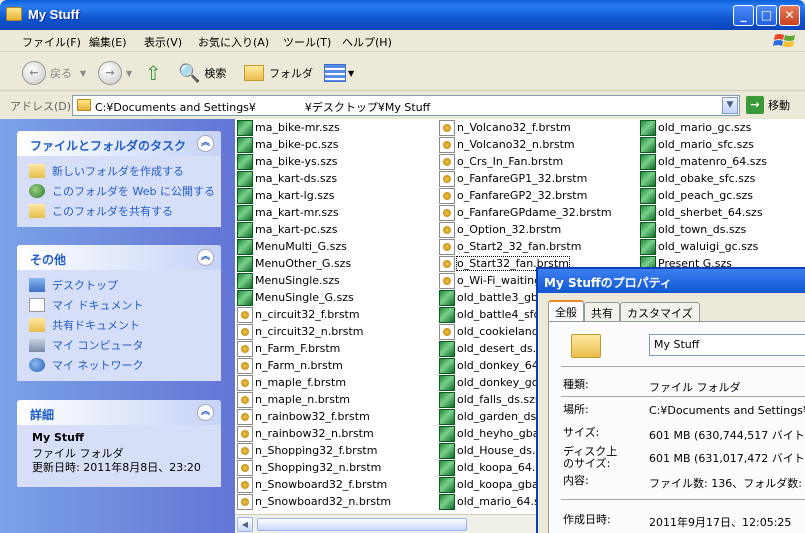  What do you see at coordinates (125, 365) in the screenshot?
I see `place-my-network: マイ ネットワーク` at bounding box center [125, 365].